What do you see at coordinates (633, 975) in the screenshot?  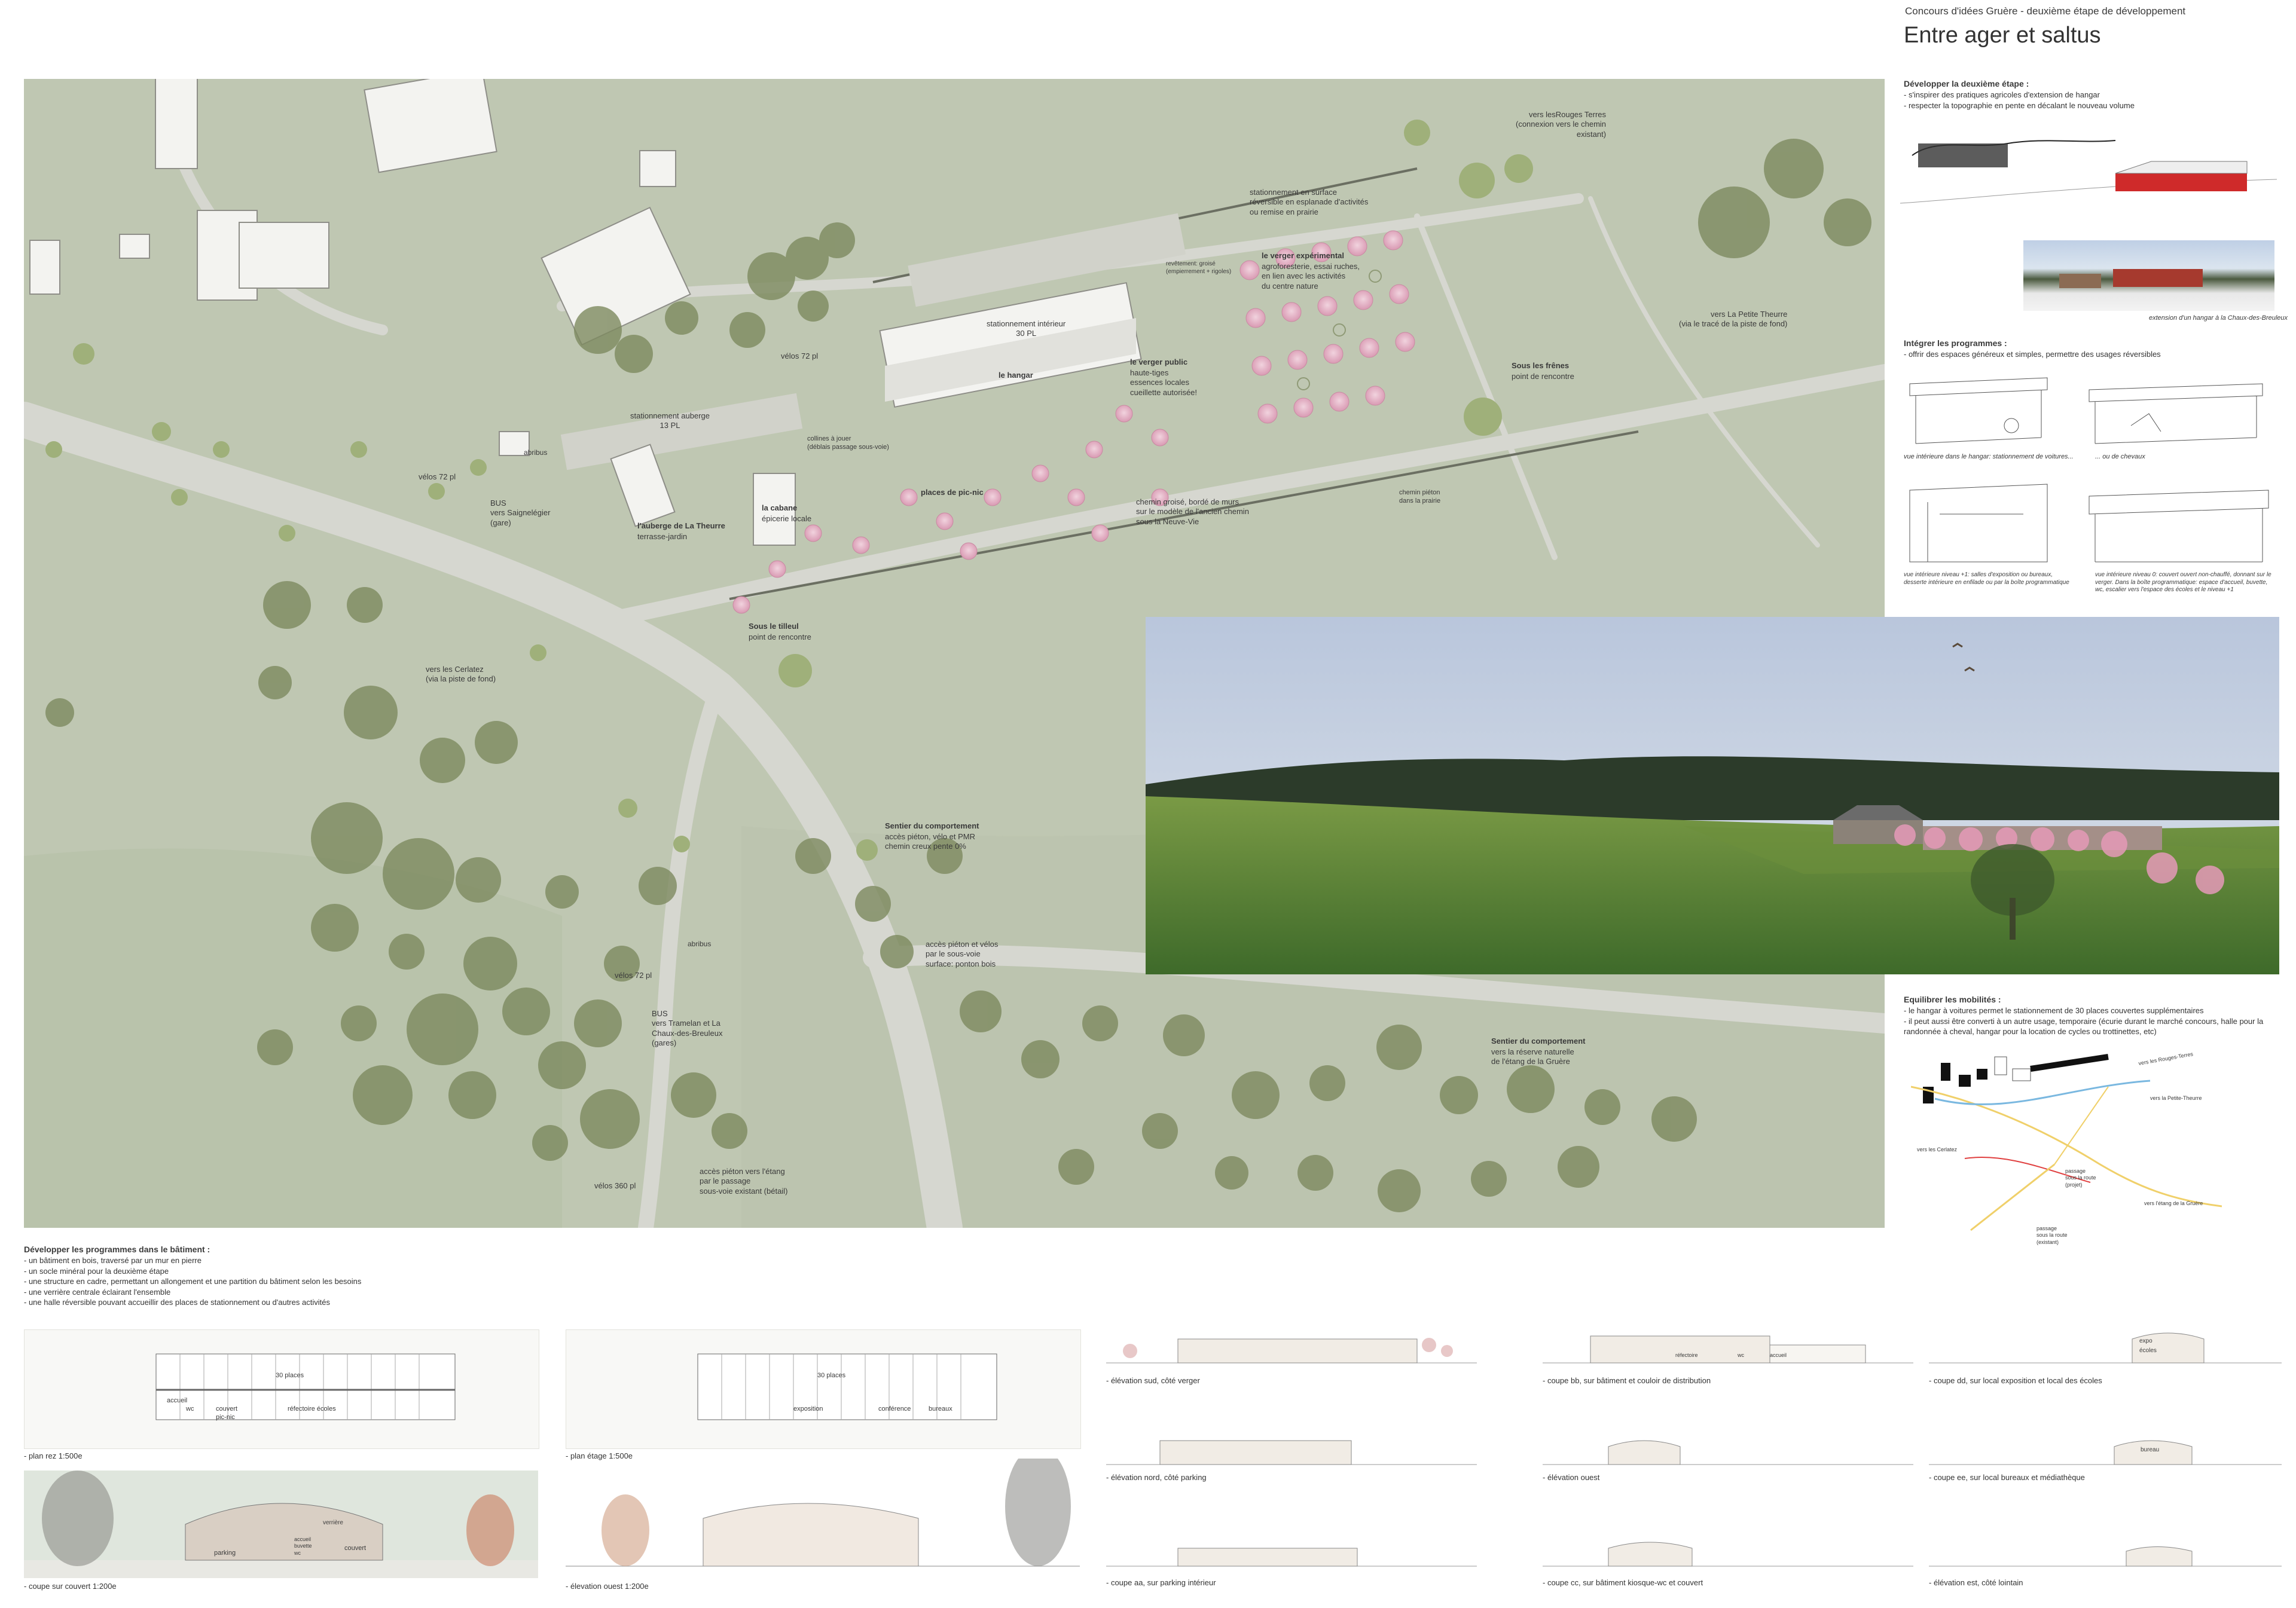 I see `label-velos-low: vélos 72 pl` at bounding box center [633, 975].